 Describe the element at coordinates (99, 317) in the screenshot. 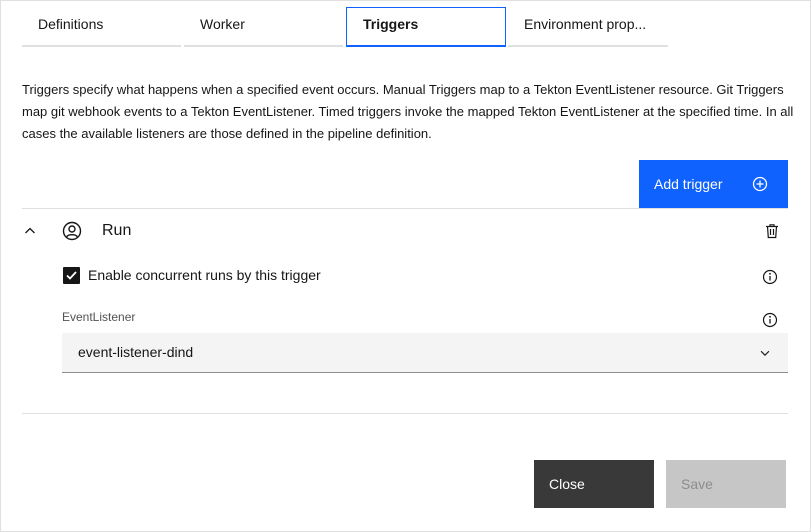

I see `eventlistener-label: EventListener` at that location.